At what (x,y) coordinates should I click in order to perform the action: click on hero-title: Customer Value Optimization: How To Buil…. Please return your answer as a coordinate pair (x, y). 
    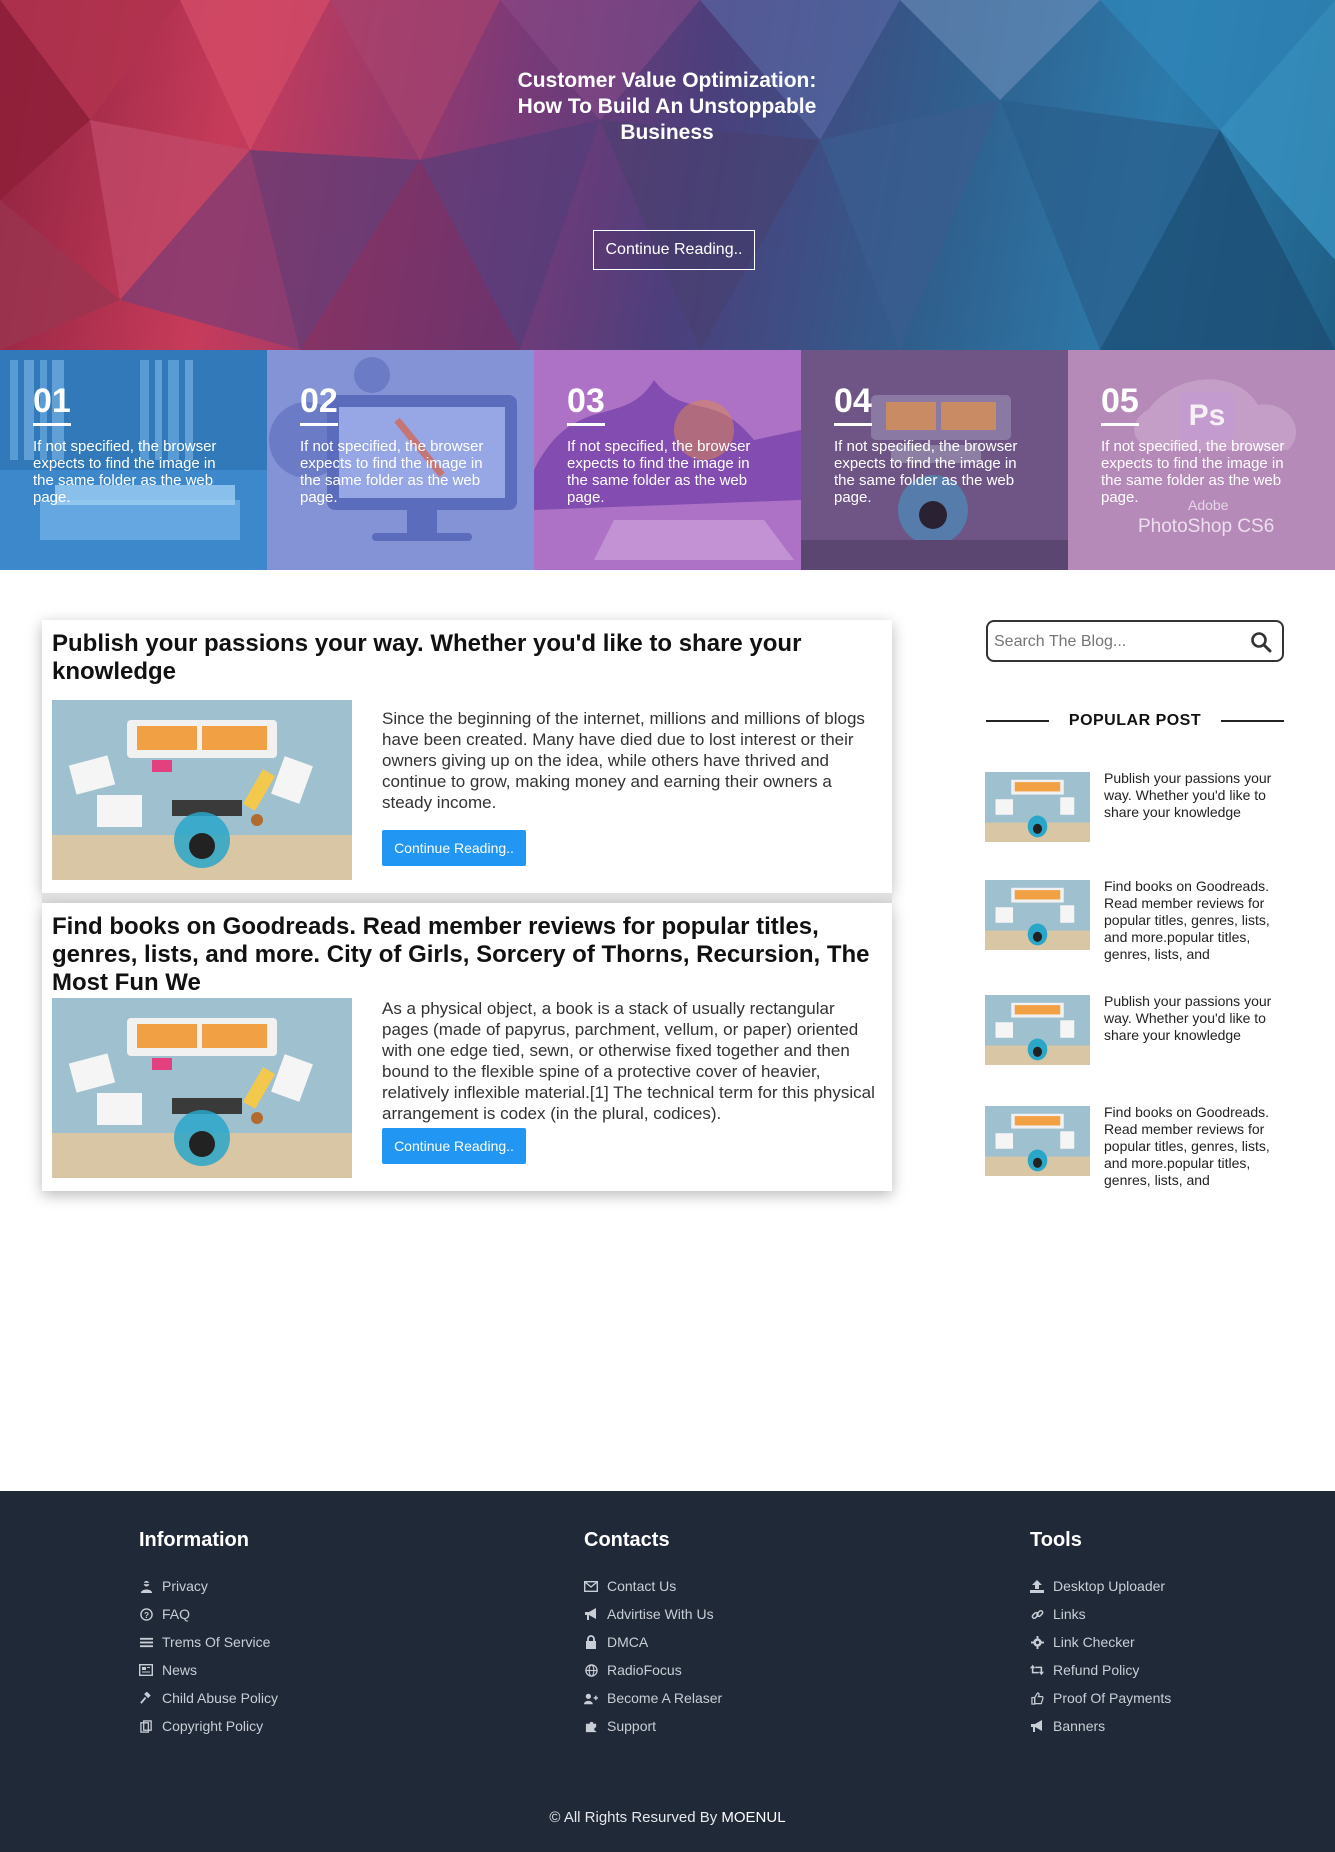
    Looking at the image, I should click on (667, 106).